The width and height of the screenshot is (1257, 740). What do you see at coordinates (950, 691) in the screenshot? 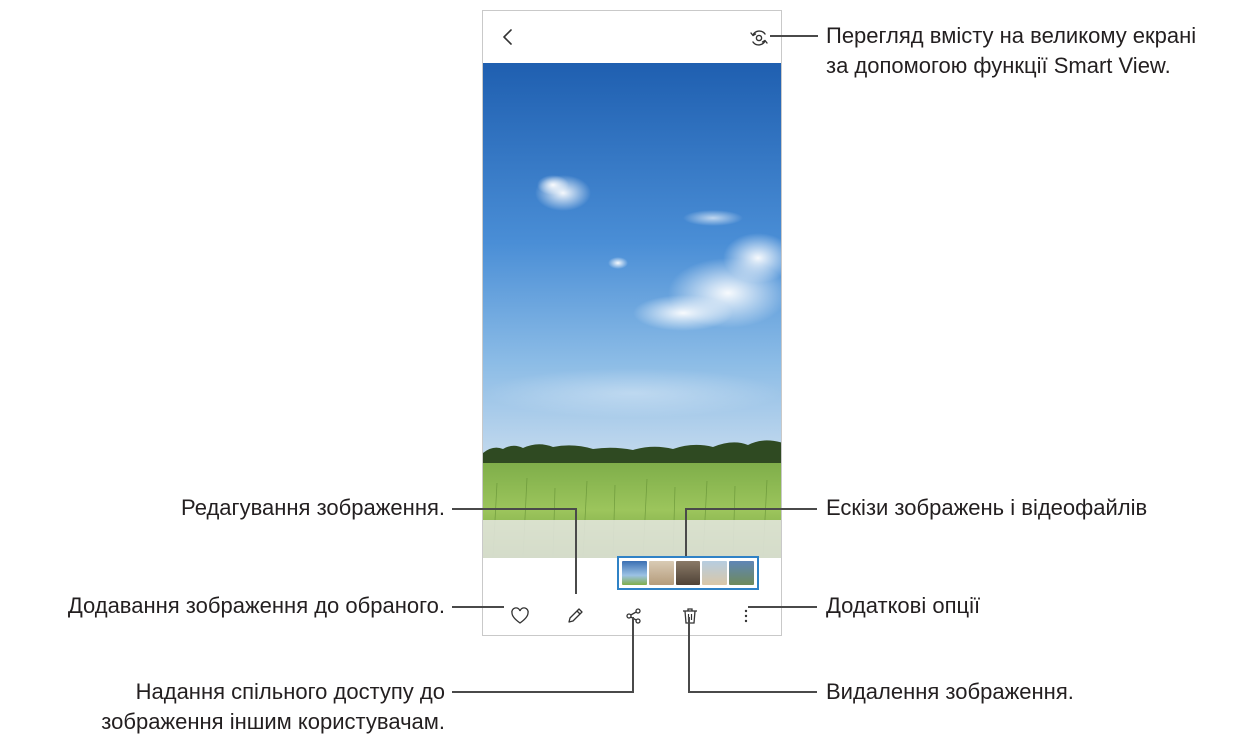
I see `callout-delete: Видалення зображення.` at bounding box center [950, 691].